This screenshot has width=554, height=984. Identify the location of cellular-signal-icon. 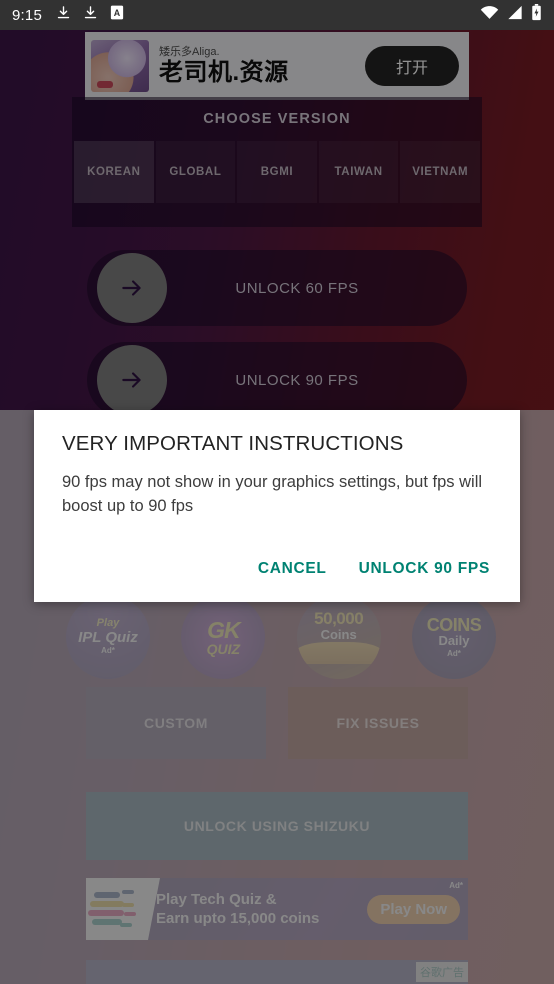
(515, 15).